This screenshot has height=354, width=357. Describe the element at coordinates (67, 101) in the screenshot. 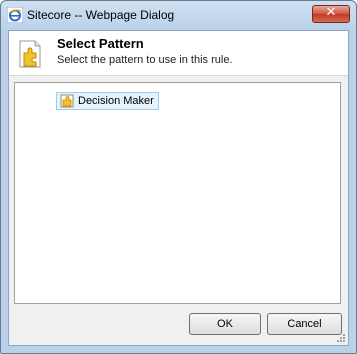

I see `persona-icon` at that location.